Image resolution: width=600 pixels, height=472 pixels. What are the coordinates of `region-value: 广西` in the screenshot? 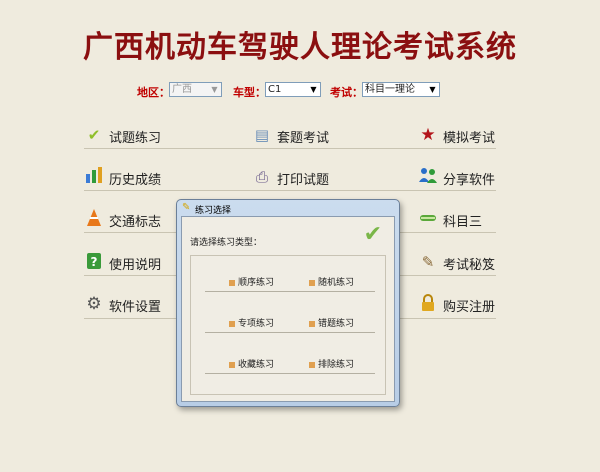 It's located at (182, 89).